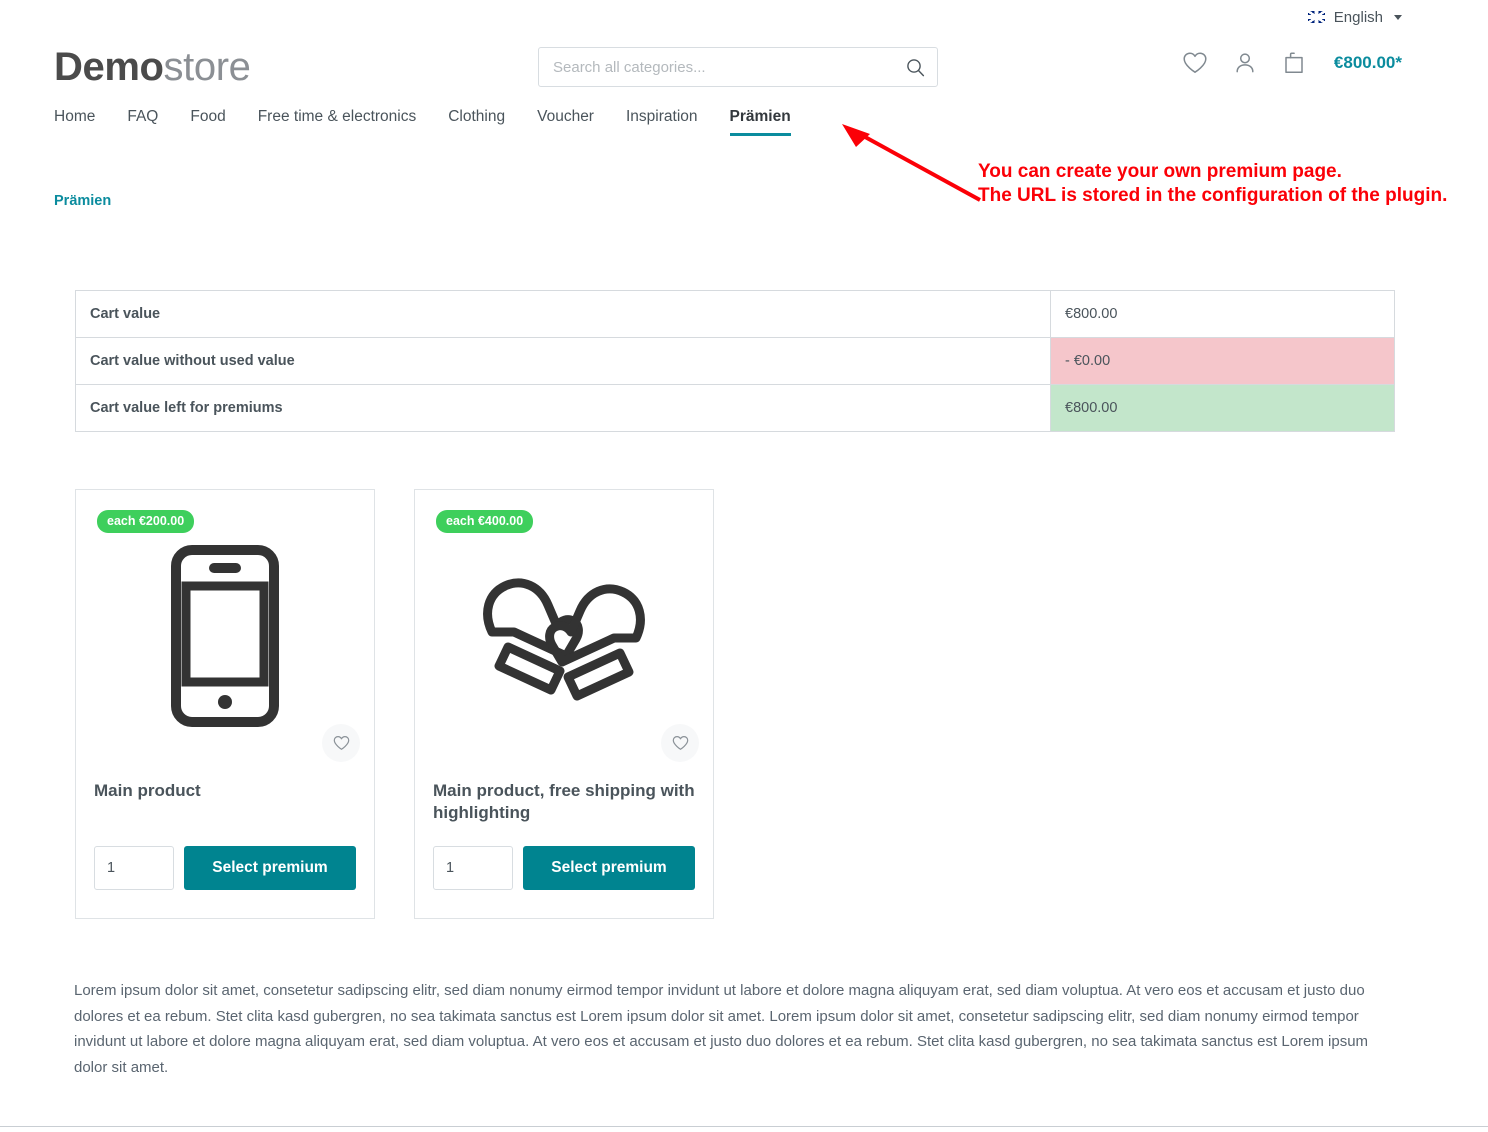 This screenshot has height=1132, width=1488. I want to click on nav-item-praemien: Prämien, so click(769, 122).